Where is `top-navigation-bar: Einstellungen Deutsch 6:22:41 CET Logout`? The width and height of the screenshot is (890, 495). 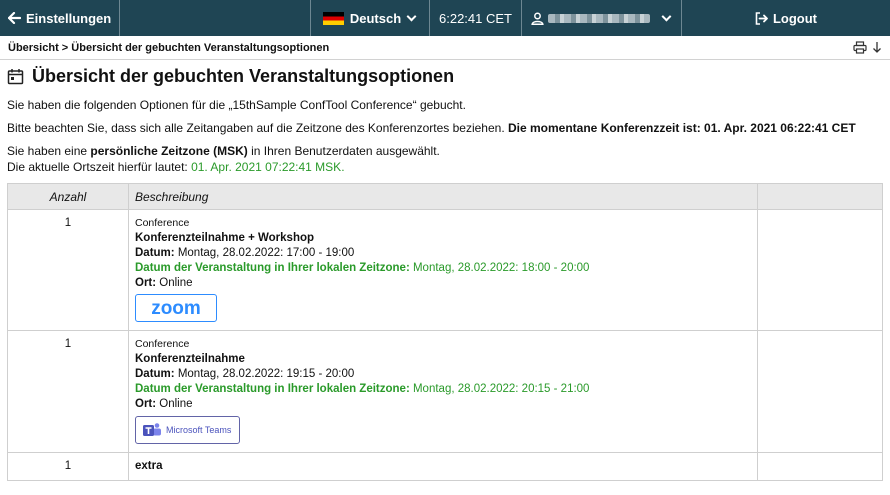
top-navigation-bar: Einstellungen Deutsch 6:22:41 CET Logout is located at coordinates (445, 18).